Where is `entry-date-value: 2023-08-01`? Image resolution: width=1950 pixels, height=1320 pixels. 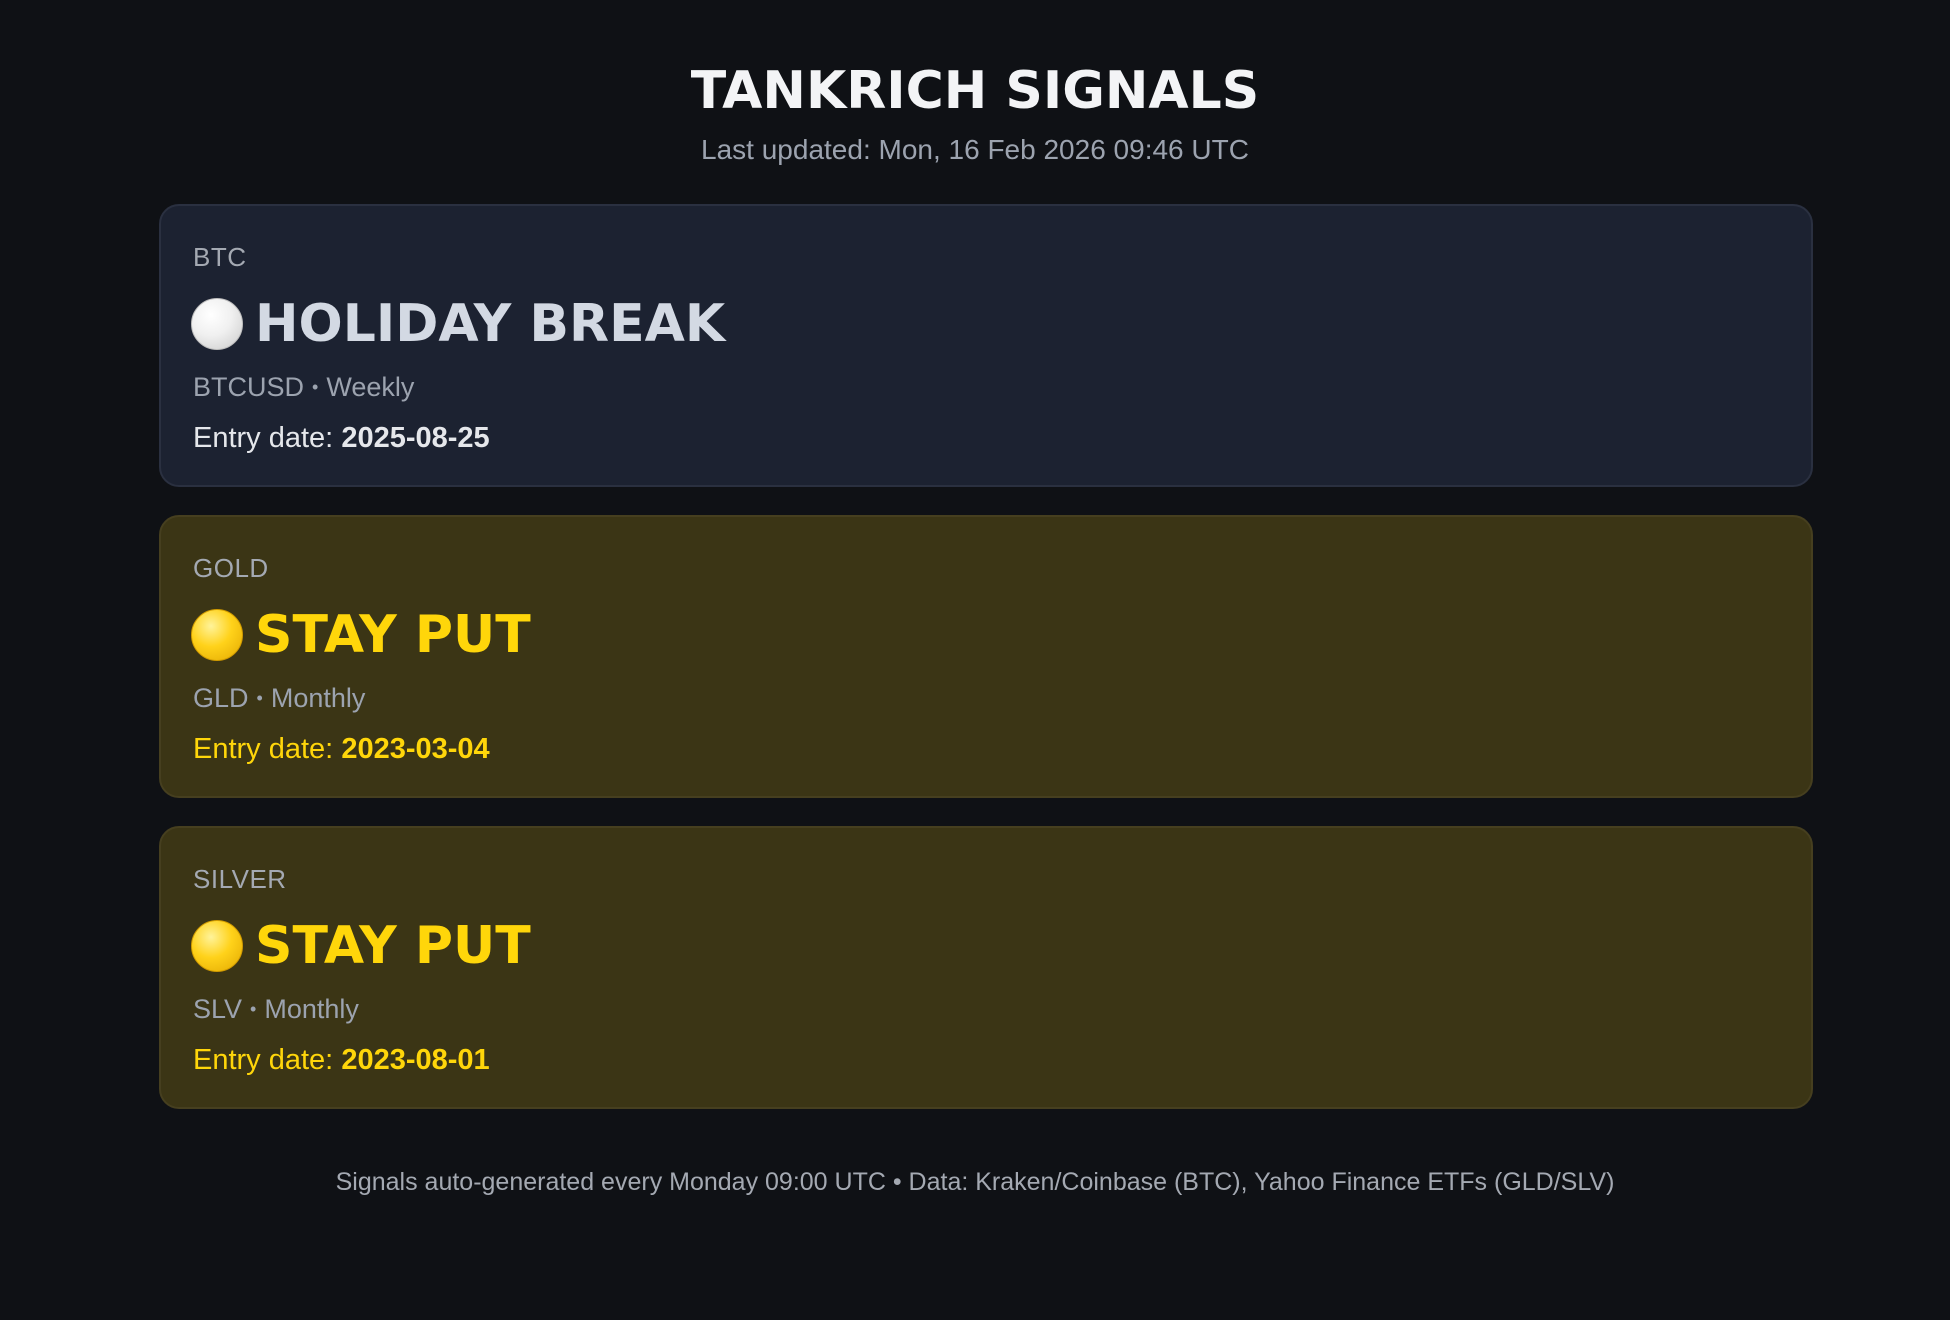 entry-date-value: 2023-08-01 is located at coordinates (415, 1060).